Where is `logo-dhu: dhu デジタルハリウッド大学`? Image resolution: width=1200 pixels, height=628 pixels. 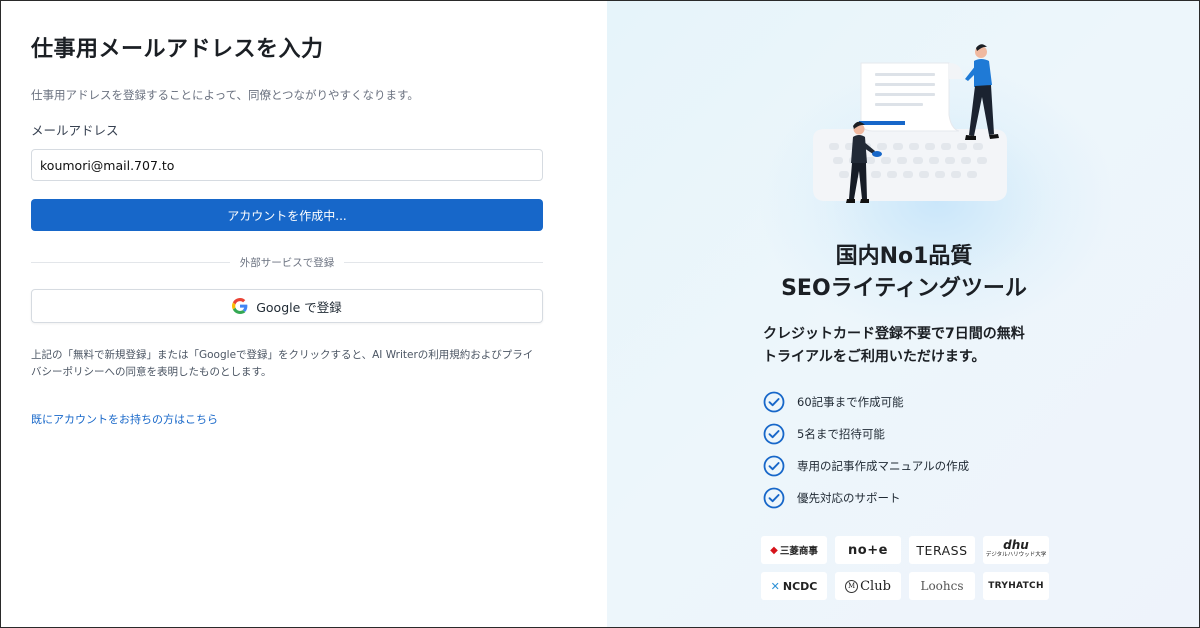
logo-dhu: dhu デジタルハリウッド大学 is located at coordinates (1016, 550).